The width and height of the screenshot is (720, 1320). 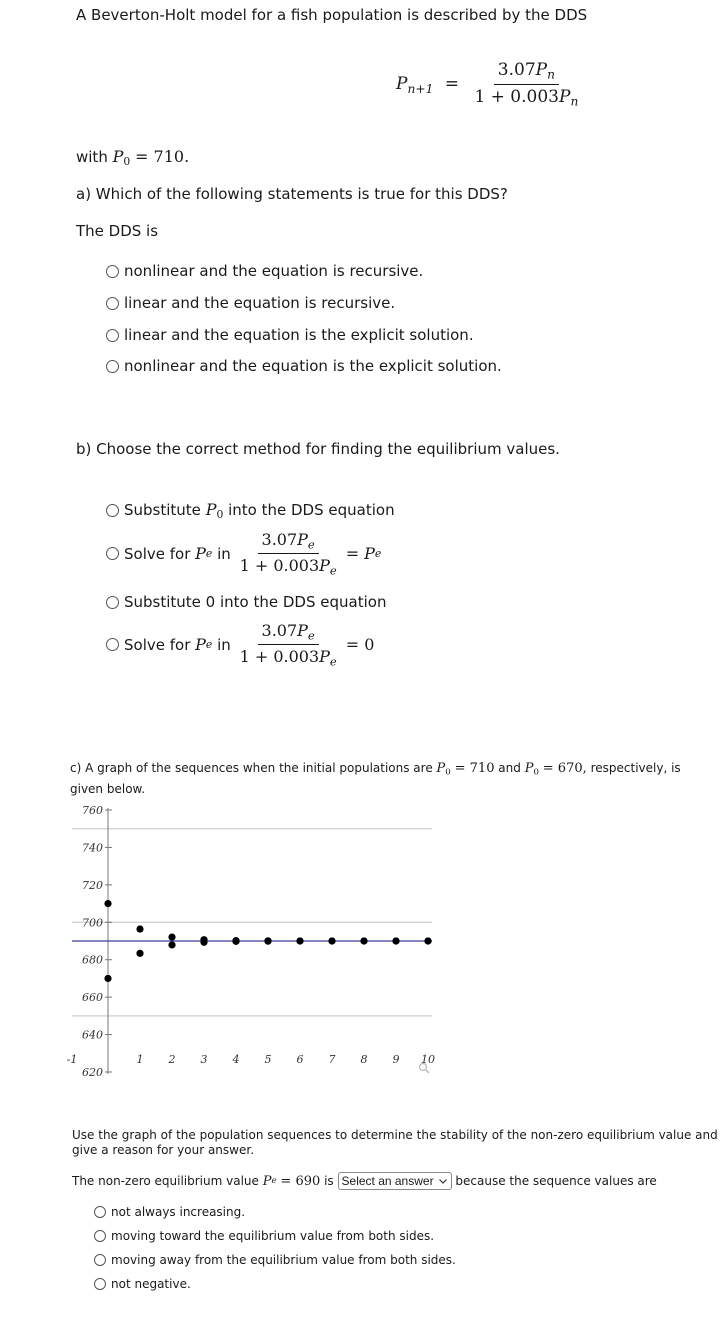 What do you see at coordinates (178, 1212) in the screenshot?
I see `option-label: not always increasing.` at bounding box center [178, 1212].